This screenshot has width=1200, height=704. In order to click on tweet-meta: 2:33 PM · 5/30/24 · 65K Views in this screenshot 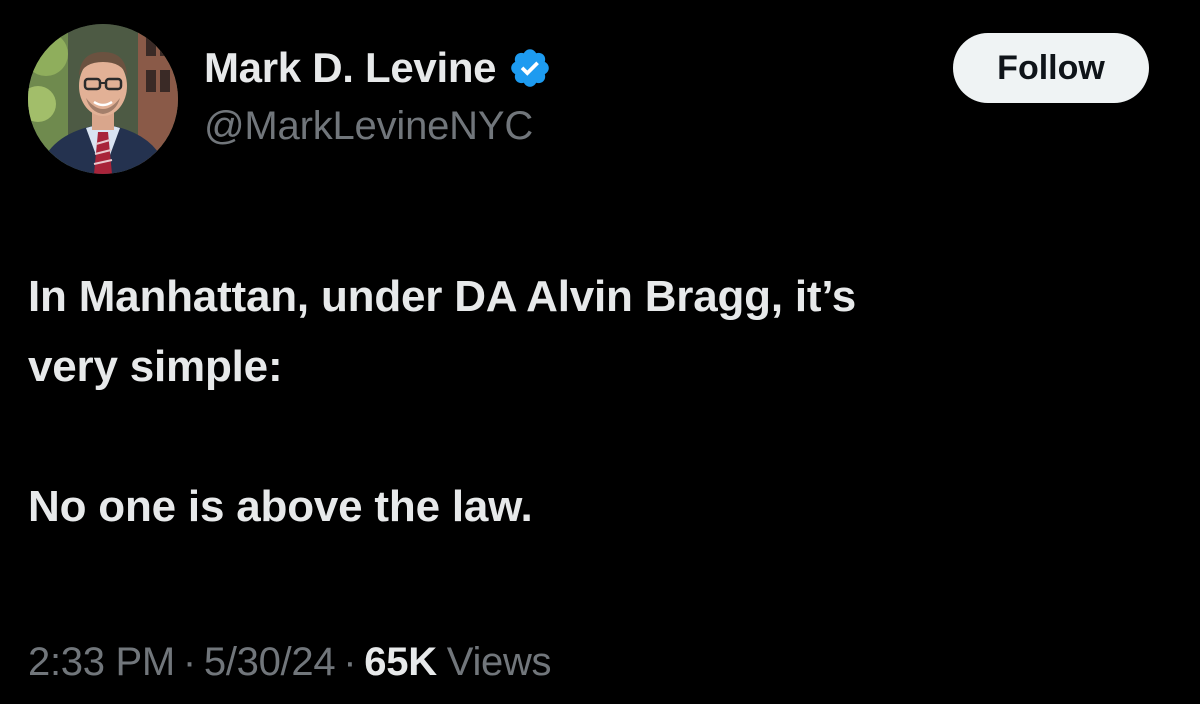, I will do `click(290, 662)`.